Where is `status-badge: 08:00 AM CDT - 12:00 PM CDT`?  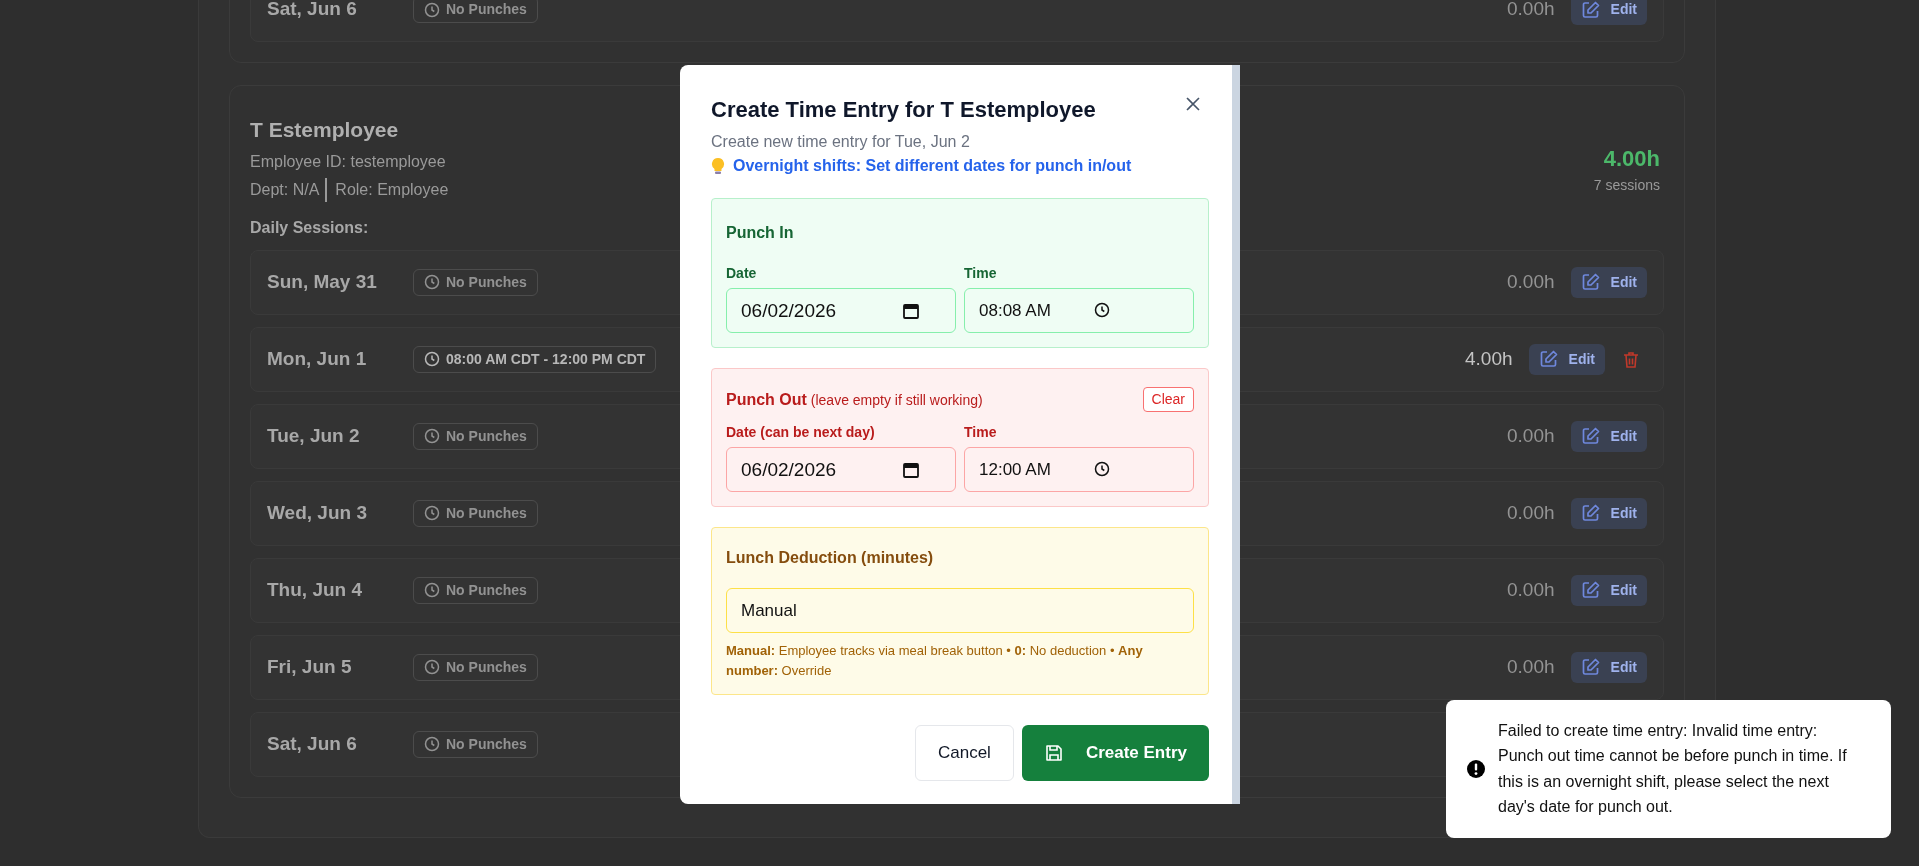
status-badge: 08:00 AM CDT - 12:00 PM CDT is located at coordinates (535, 359).